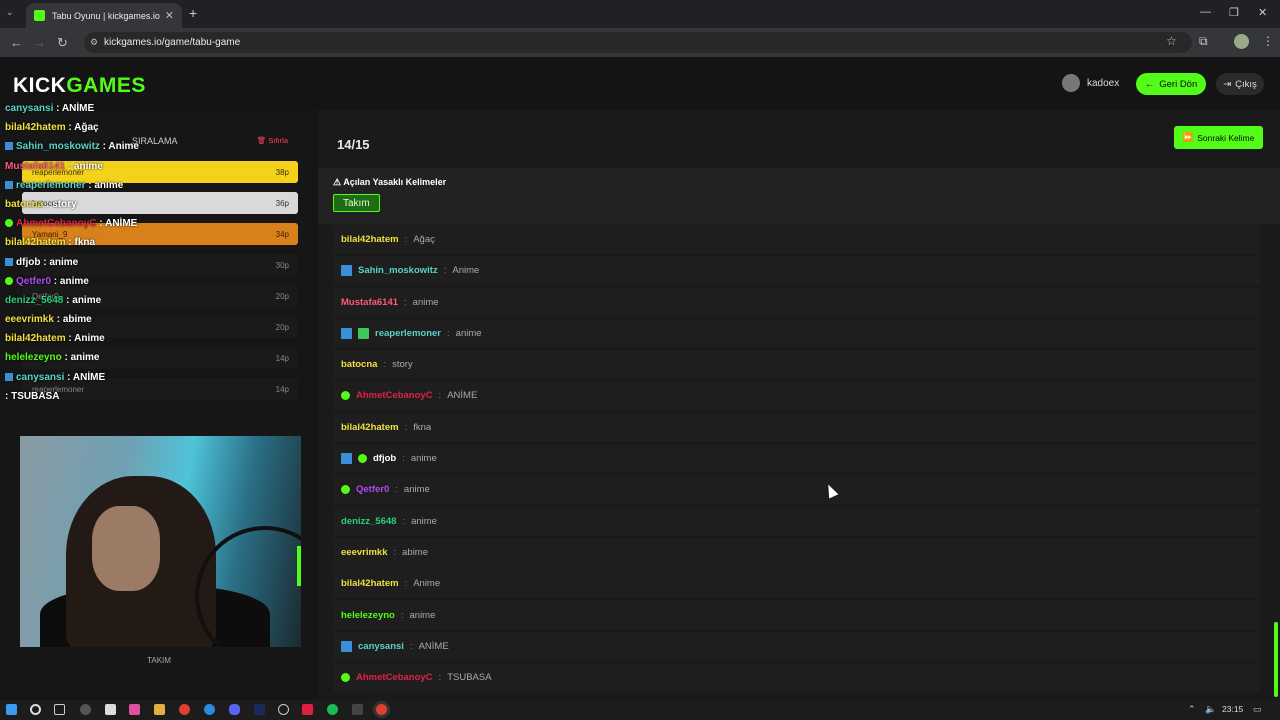 This screenshot has width=1280, height=720. I want to click on chat-message: Anime, so click(89, 339).